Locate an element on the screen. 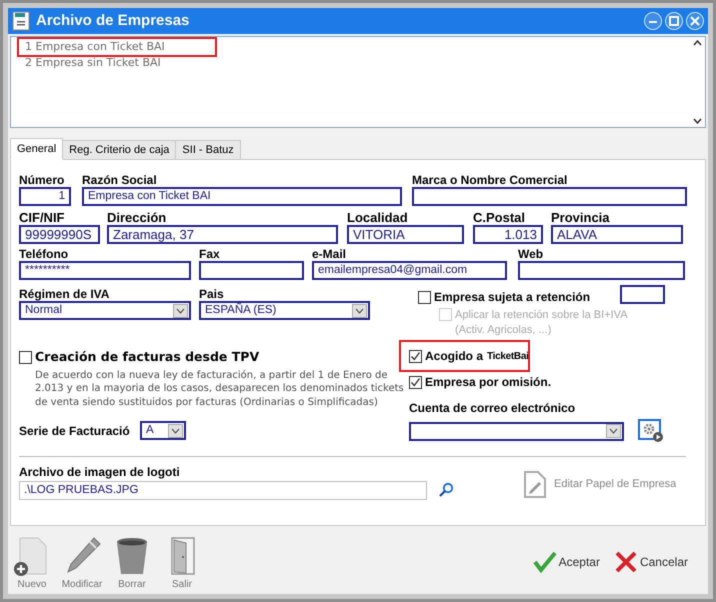 Image resolution: width=716 pixels, height=602 pixels. input-field: Empresa con Ticket BAI is located at coordinates (242, 196).